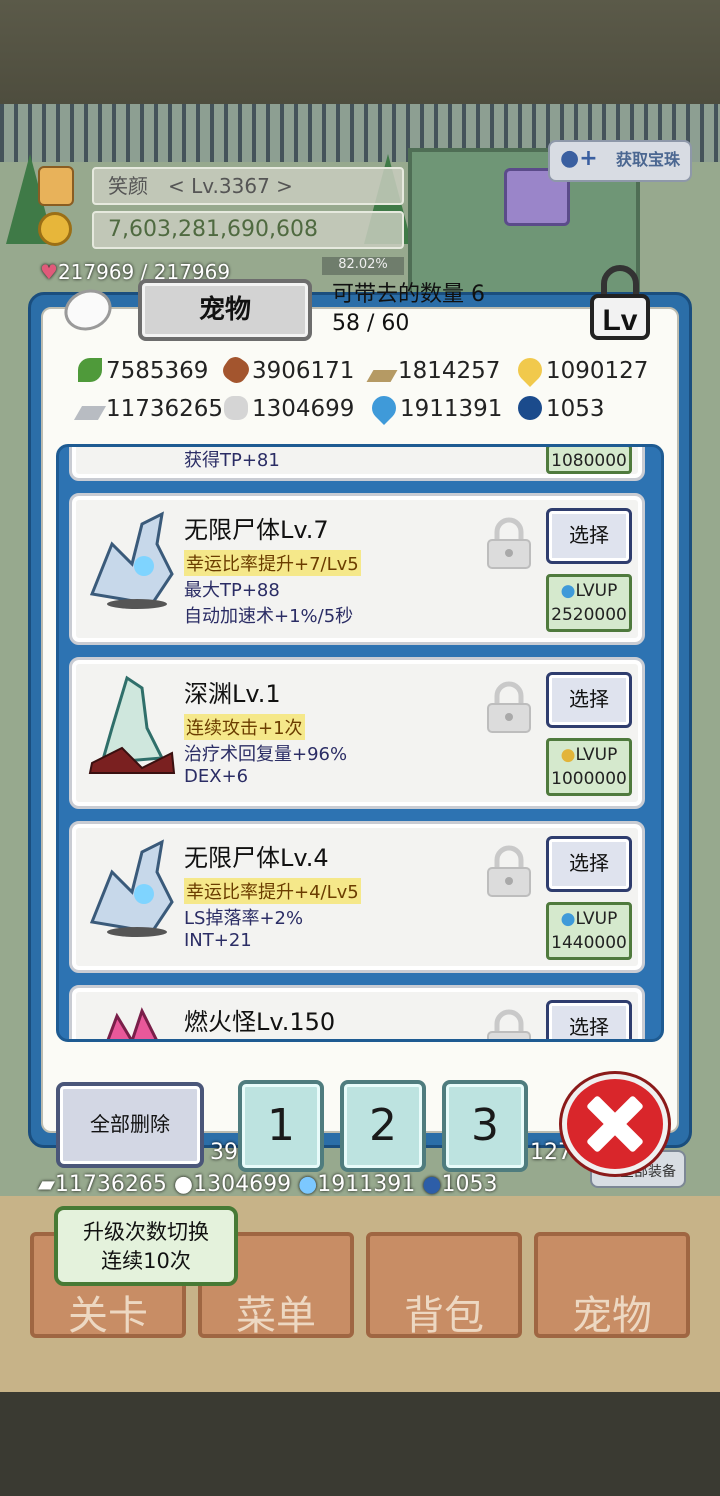 The height and width of the screenshot is (1496, 720). What do you see at coordinates (130, 1125) in the screenshot?
I see `delete-all-button: 全部删除` at bounding box center [130, 1125].